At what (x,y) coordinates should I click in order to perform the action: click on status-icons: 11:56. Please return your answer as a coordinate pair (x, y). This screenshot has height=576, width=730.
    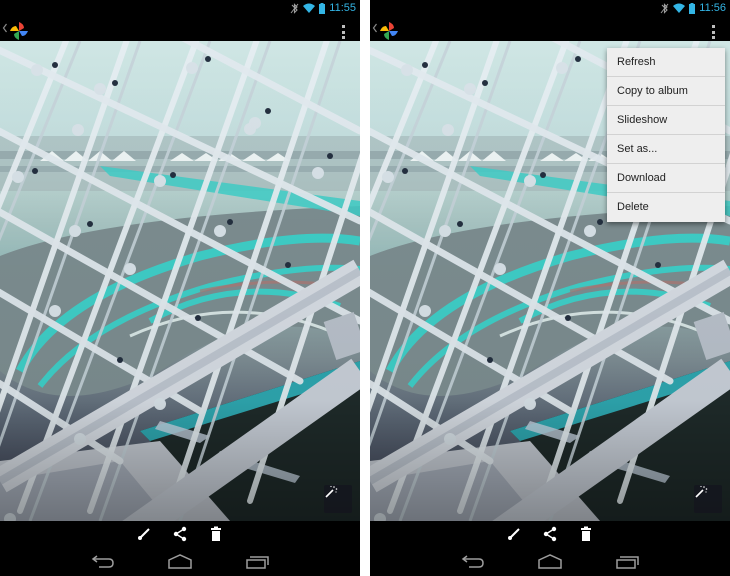
    Looking at the image, I should click on (693, 8).